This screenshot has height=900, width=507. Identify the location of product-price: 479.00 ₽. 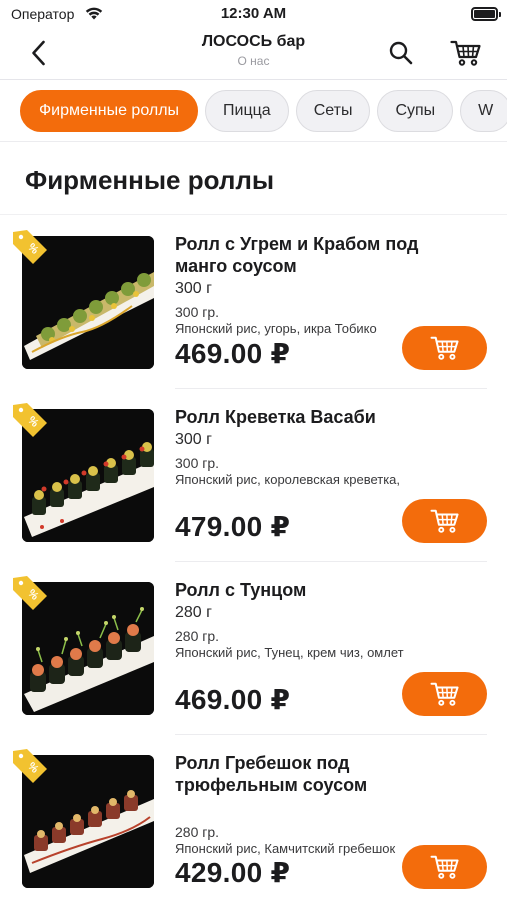
(233, 526).